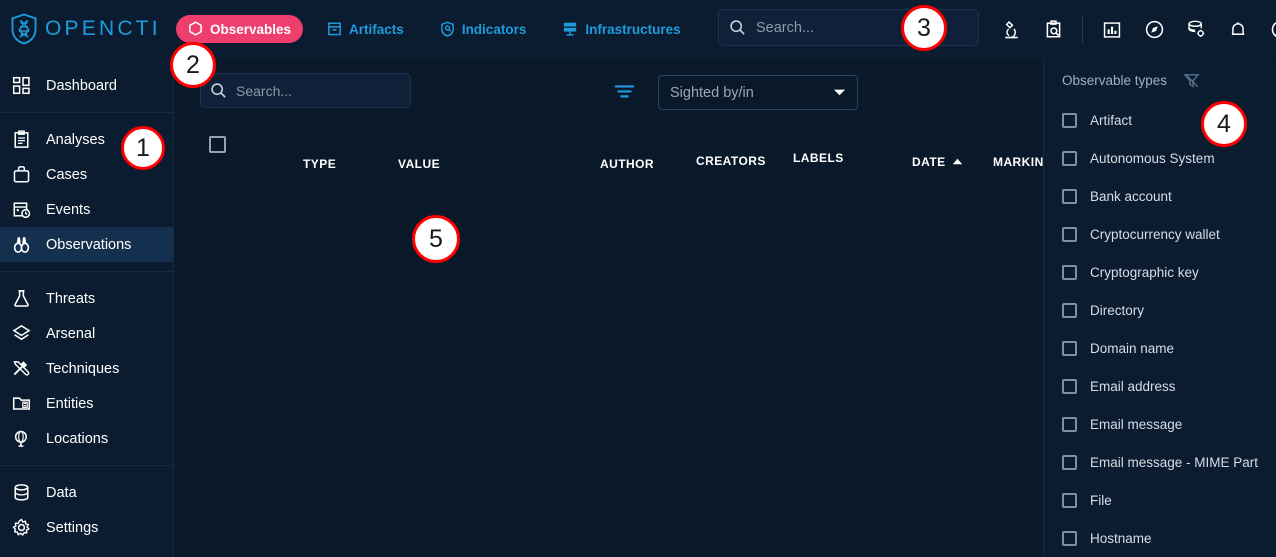 The height and width of the screenshot is (557, 1276). I want to click on bell-icon, so click(1238, 29).